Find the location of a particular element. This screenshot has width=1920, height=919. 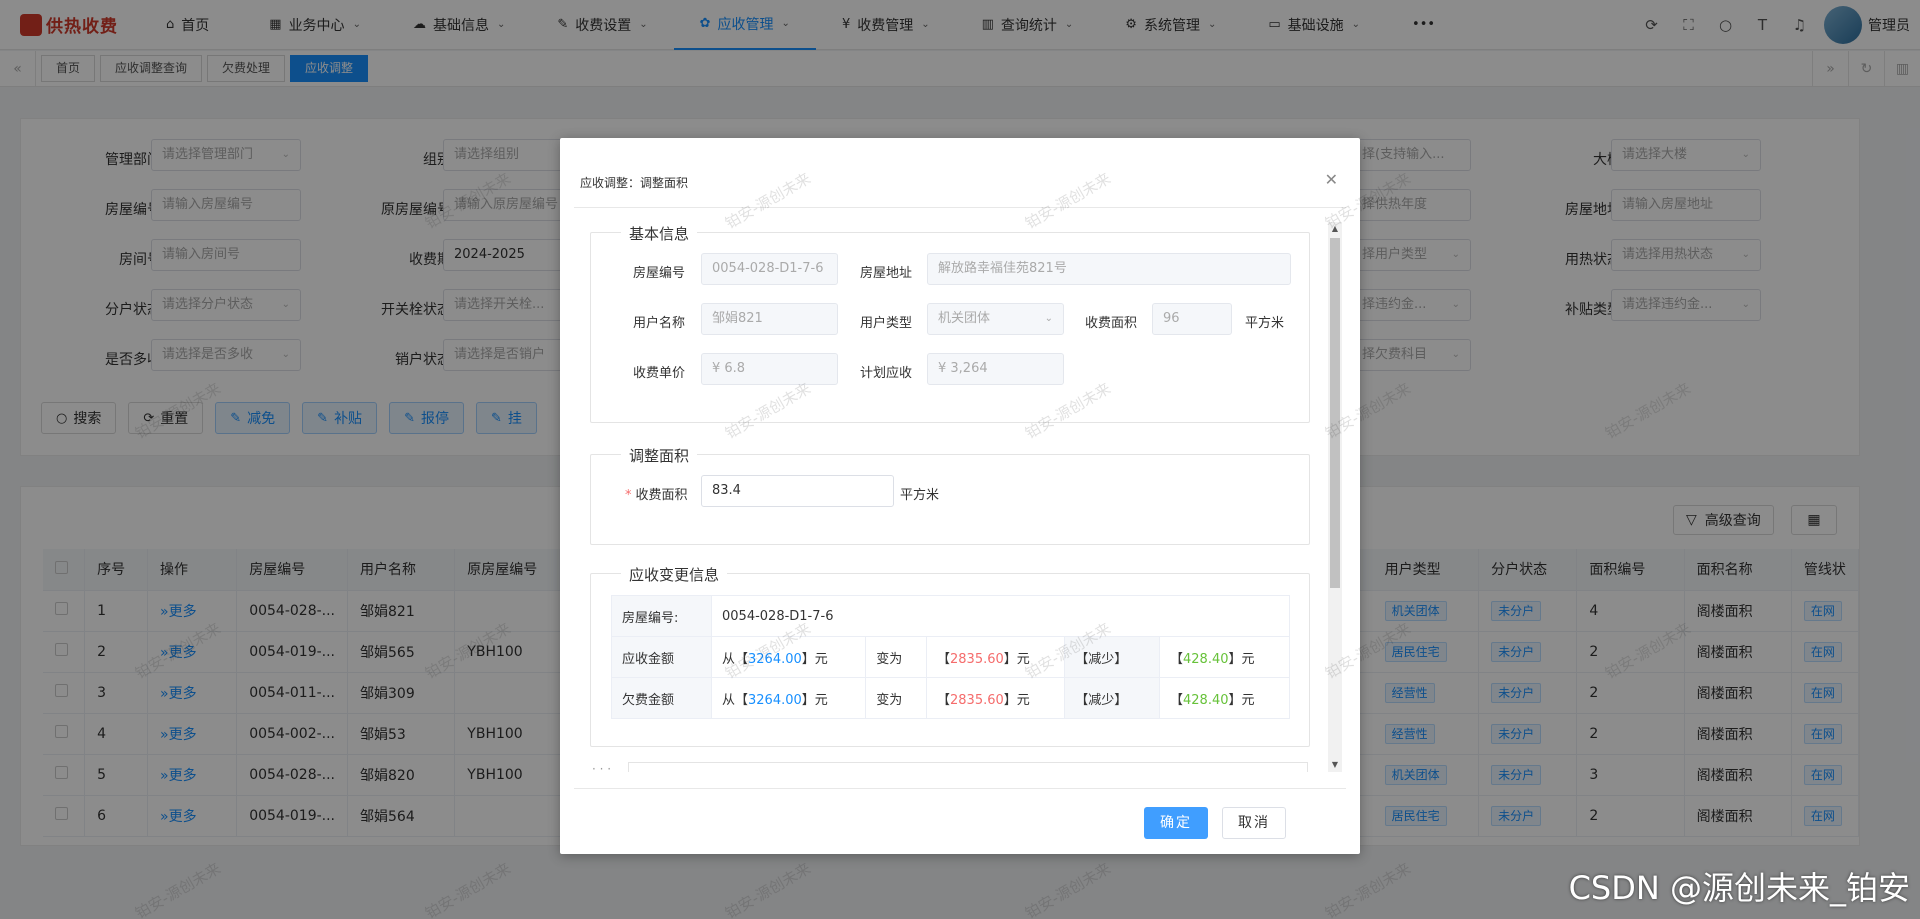

scroll-thumb is located at coordinates (1335, 413).